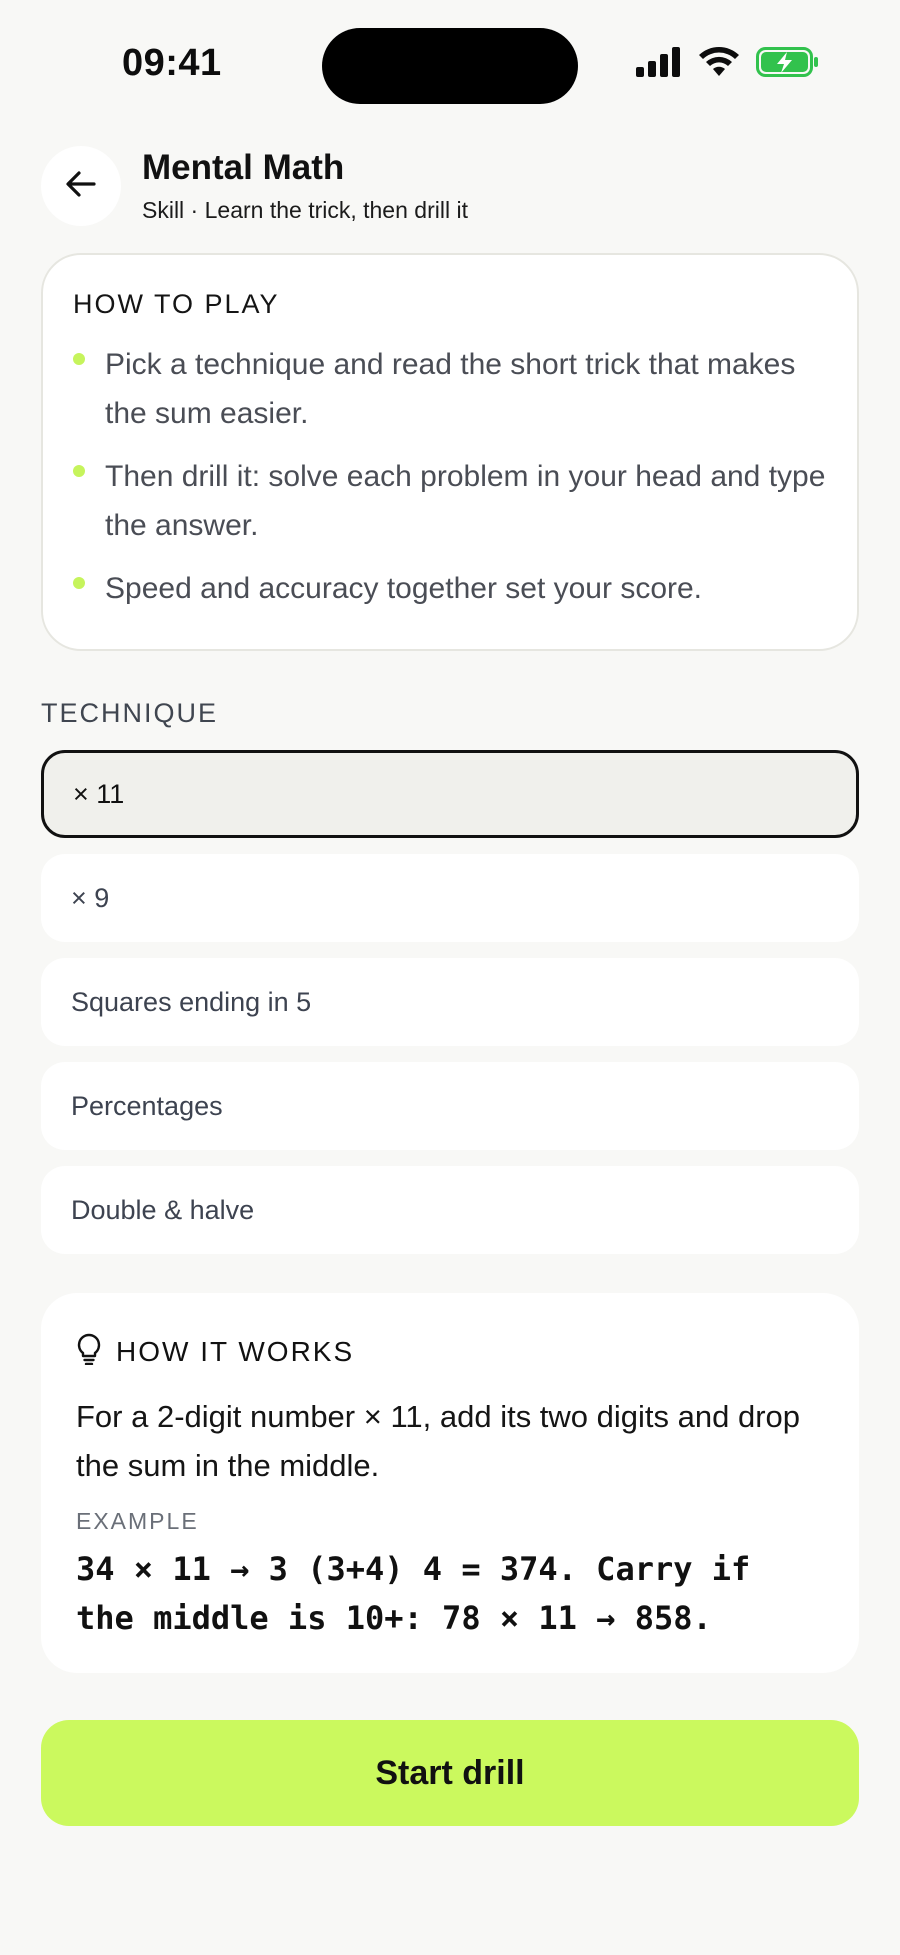  I want to click on how-it-works-header: HOW IT WORKS, so click(450, 1351).